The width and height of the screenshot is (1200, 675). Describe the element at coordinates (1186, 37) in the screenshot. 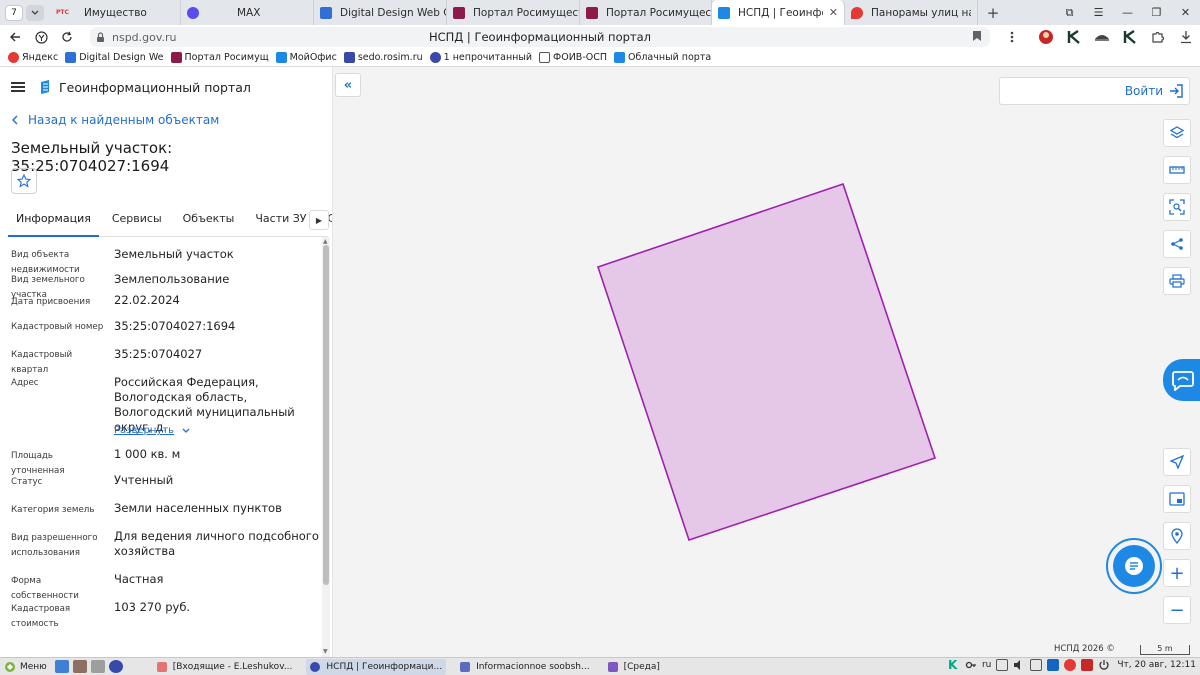

I see `download-icon` at that location.